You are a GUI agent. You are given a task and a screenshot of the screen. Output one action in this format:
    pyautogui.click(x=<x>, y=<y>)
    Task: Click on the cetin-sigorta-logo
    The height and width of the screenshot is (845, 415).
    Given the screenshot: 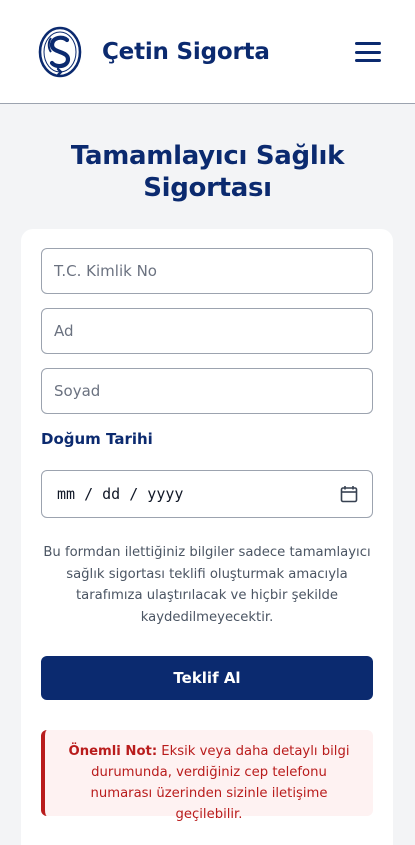 What is the action you would take?
    pyautogui.click(x=60, y=52)
    